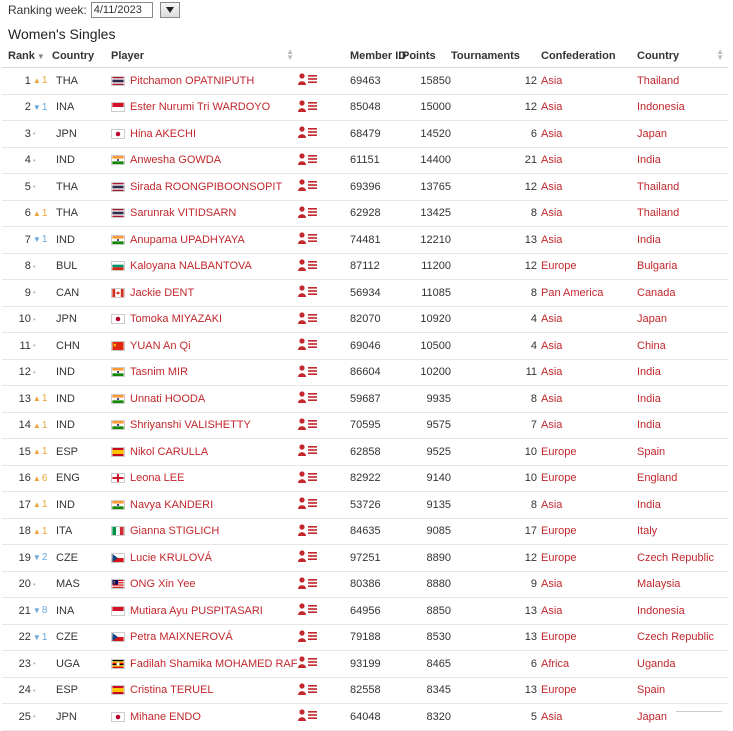 The image size is (733, 731). I want to click on player-name-link: Gianna STIGLICH, so click(174, 531).